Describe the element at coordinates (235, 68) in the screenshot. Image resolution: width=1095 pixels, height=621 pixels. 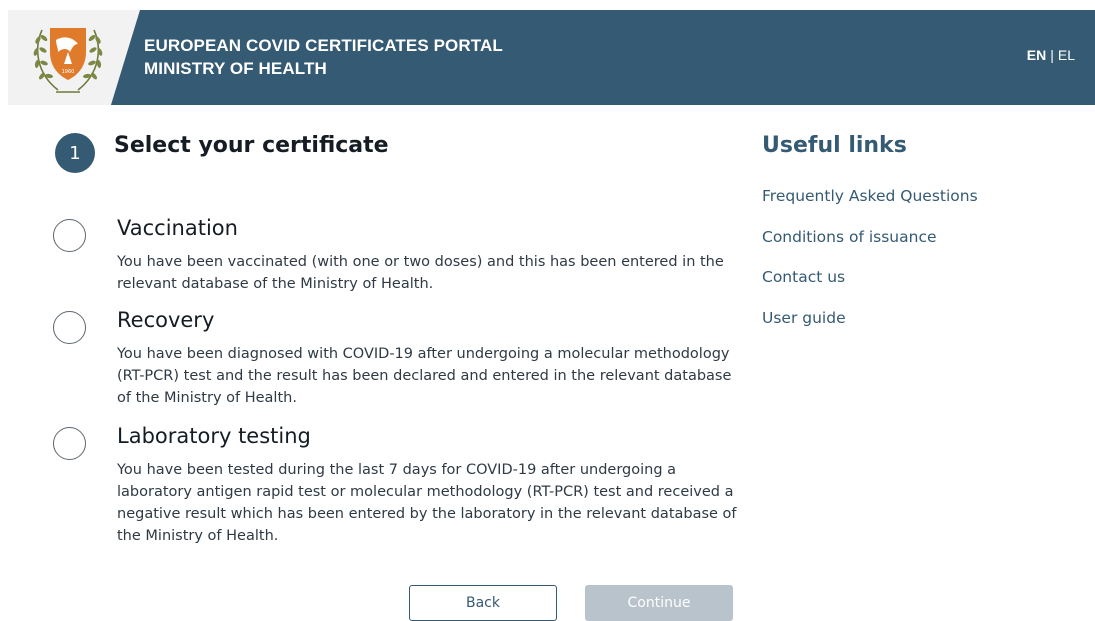
I see `portal-title-line2: MINISTRY OF HEALTH` at that location.